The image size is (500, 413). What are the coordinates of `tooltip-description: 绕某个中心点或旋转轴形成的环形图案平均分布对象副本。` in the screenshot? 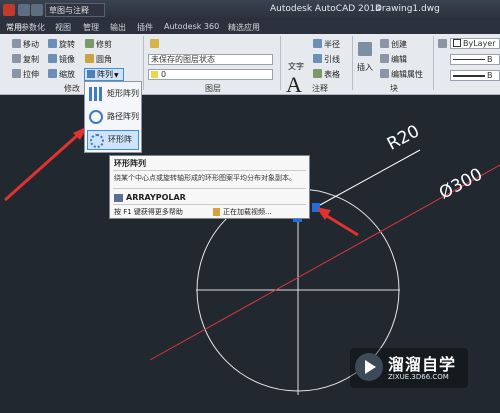 It's located at (205, 178).